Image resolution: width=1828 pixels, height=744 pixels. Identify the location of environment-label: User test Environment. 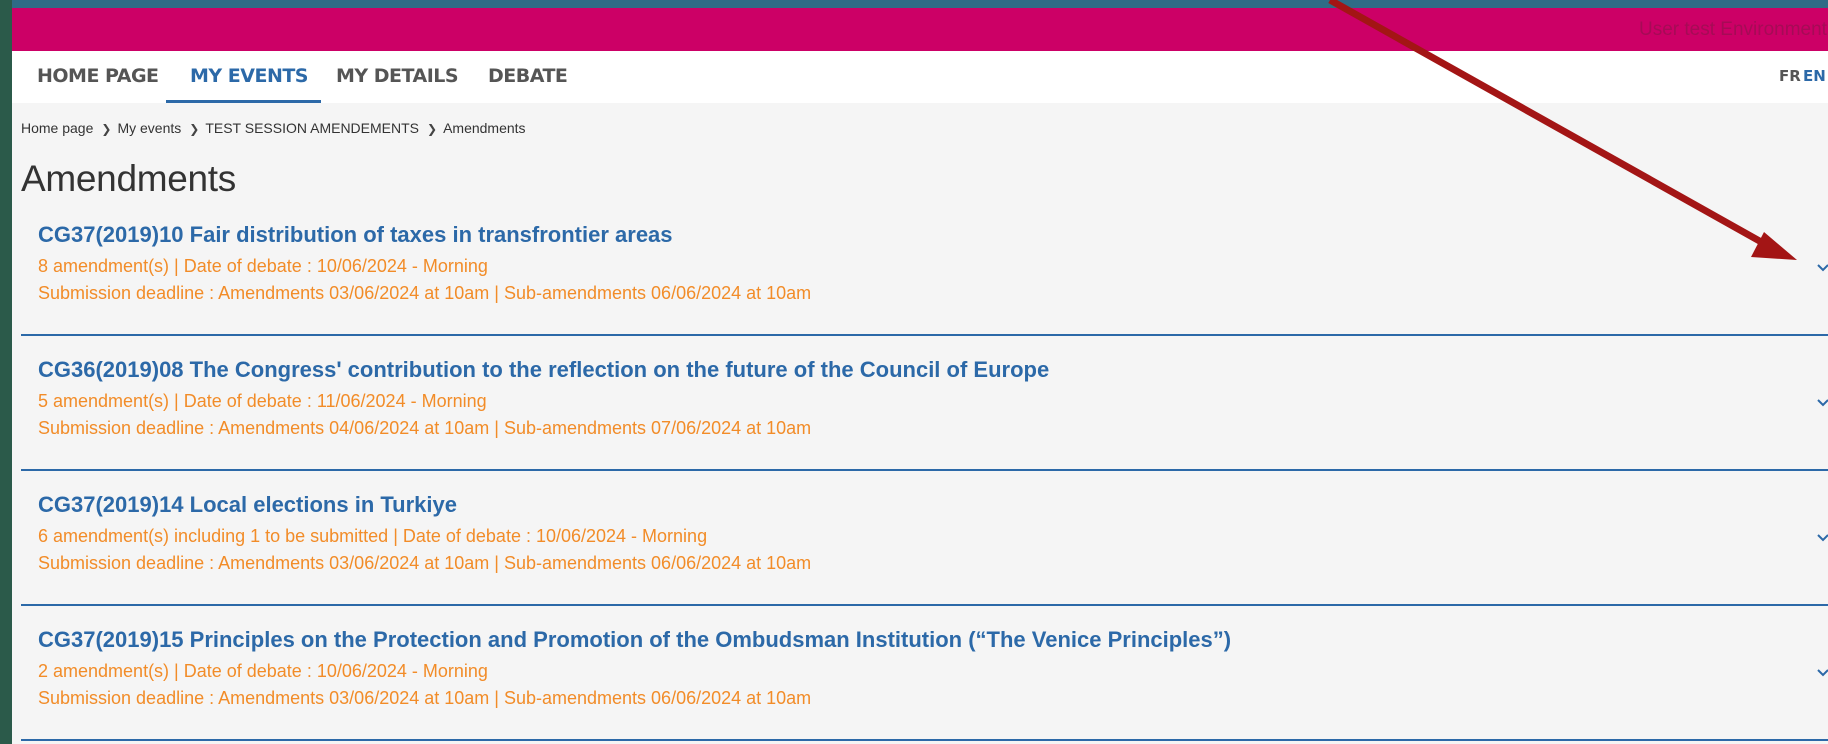
(1733, 29).